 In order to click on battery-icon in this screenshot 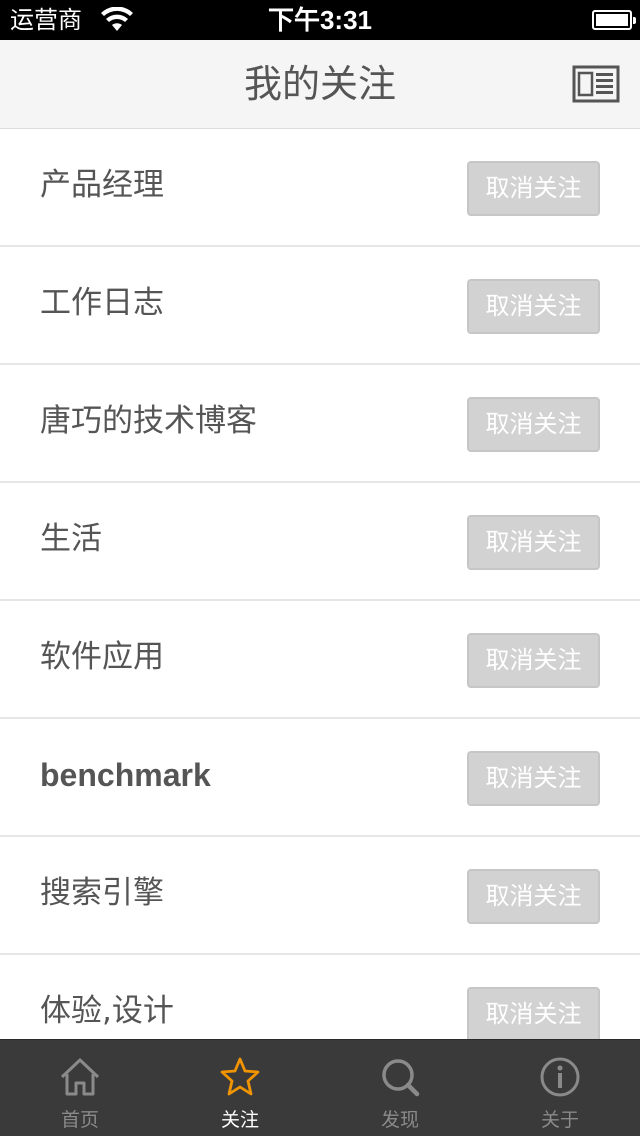, I will do `click(614, 20)`.